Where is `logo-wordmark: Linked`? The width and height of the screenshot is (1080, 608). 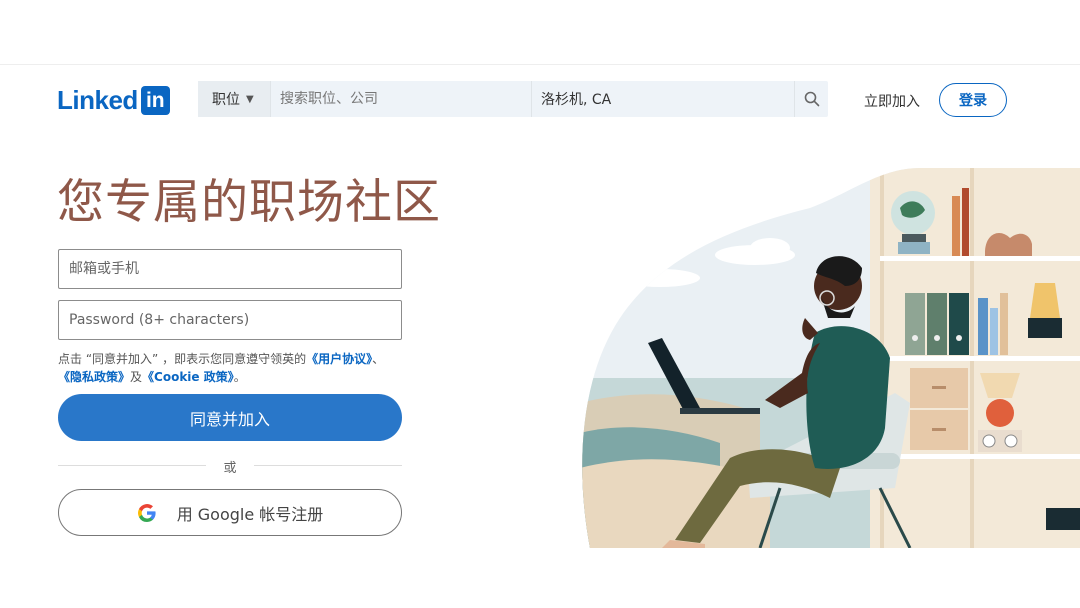 logo-wordmark: Linked is located at coordinates (97, 100).